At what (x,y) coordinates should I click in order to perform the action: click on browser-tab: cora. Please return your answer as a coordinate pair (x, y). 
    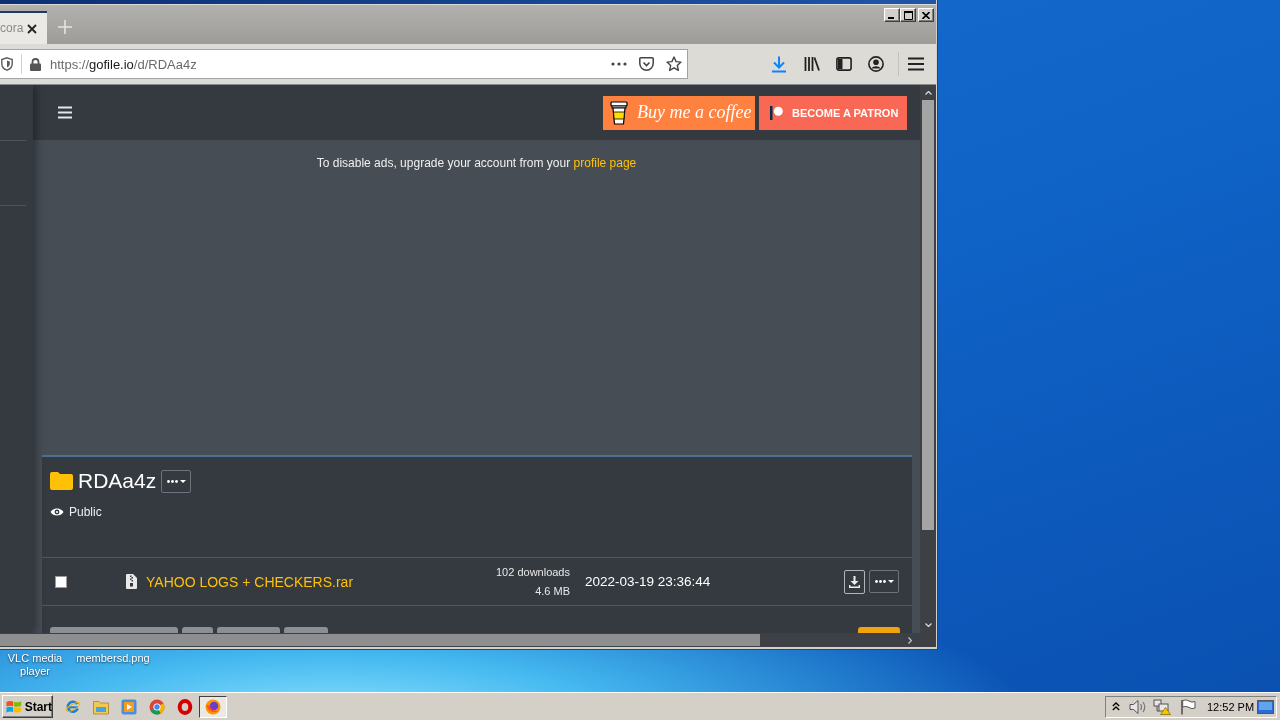
    Looking at the image, I should click on (23, 27).